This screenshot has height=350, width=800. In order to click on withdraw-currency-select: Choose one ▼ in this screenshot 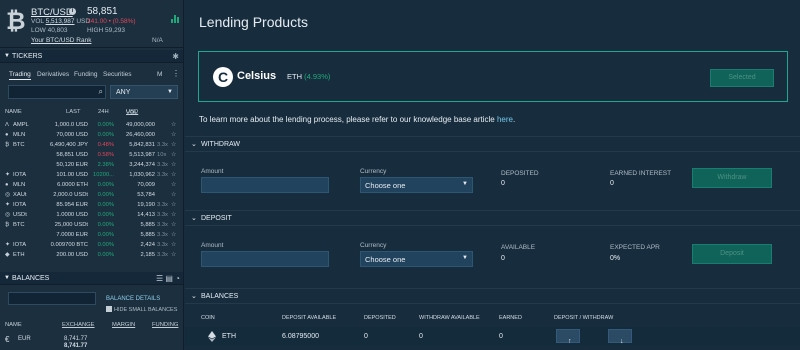, I will do `click(416, 185)`.